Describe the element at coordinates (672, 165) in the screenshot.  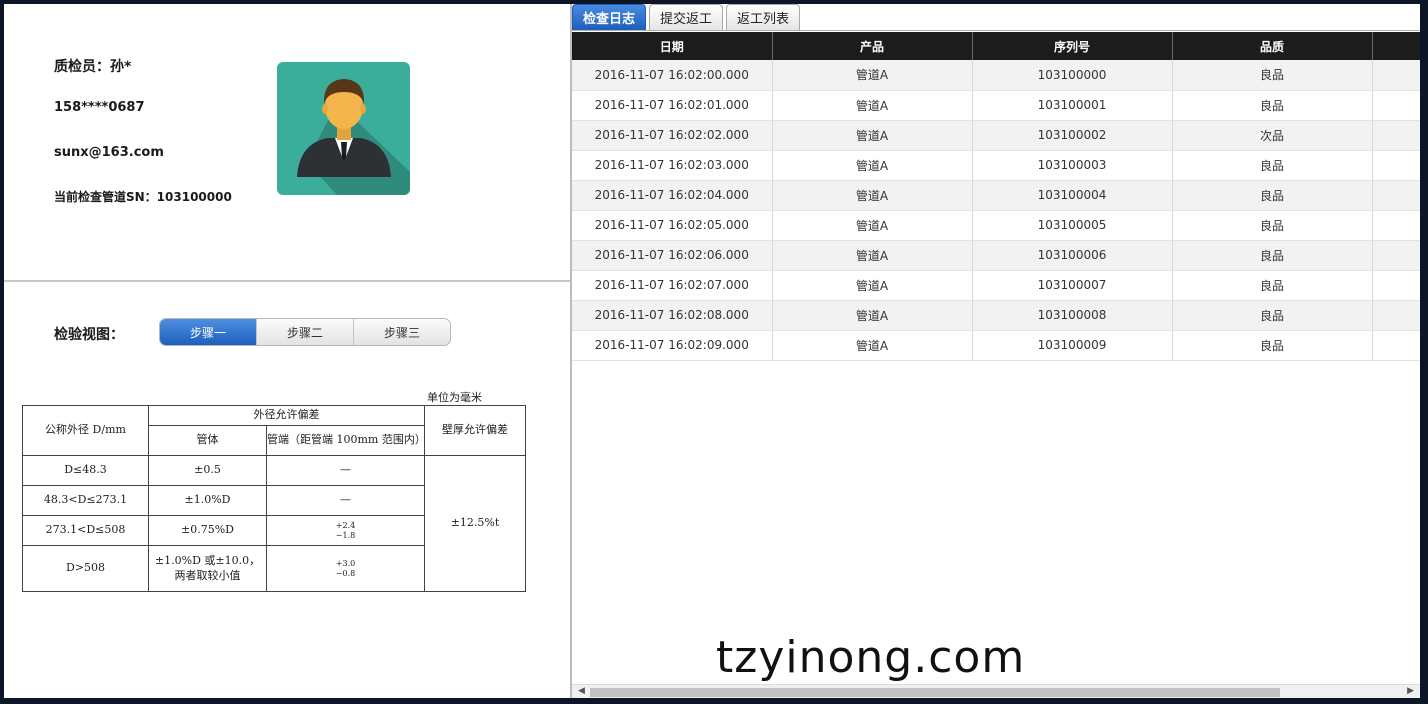
I see `cell-date: 2016-11-07 16:02:03.000` at that location.